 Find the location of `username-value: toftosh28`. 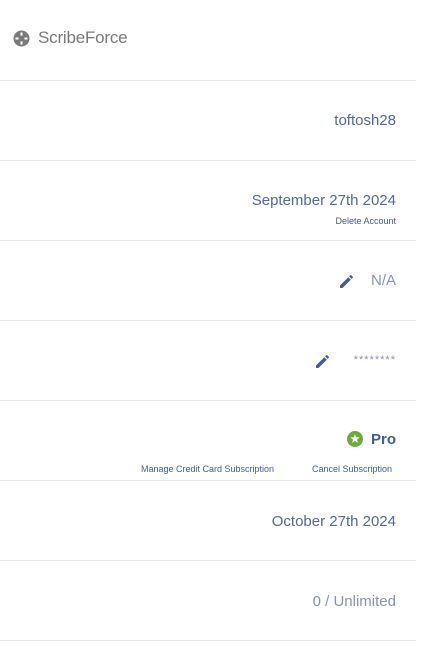

username-value: toftosh28 is located at coordinates (365, 120).